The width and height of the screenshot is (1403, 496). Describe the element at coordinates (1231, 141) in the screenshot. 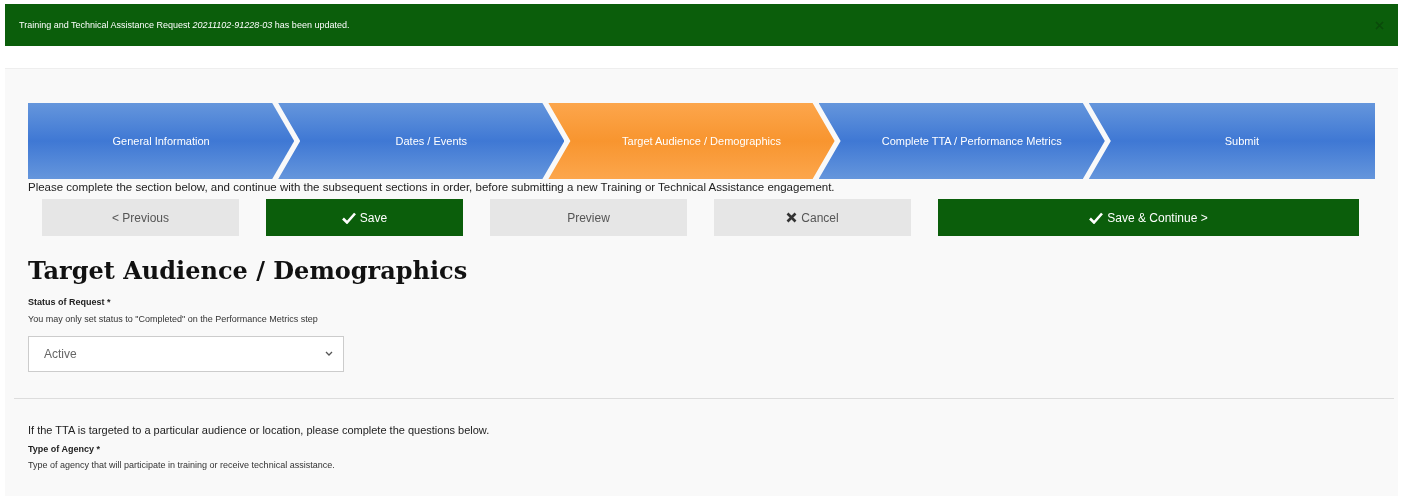

I see `wizard-step: Submit` at that location.